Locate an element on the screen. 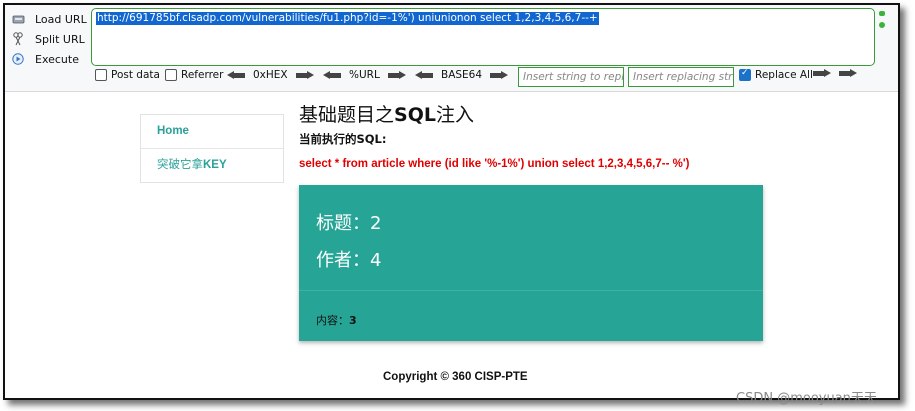 The image size is (915, 411). split-url-label: Split URL is located at coordinates (60, 39).